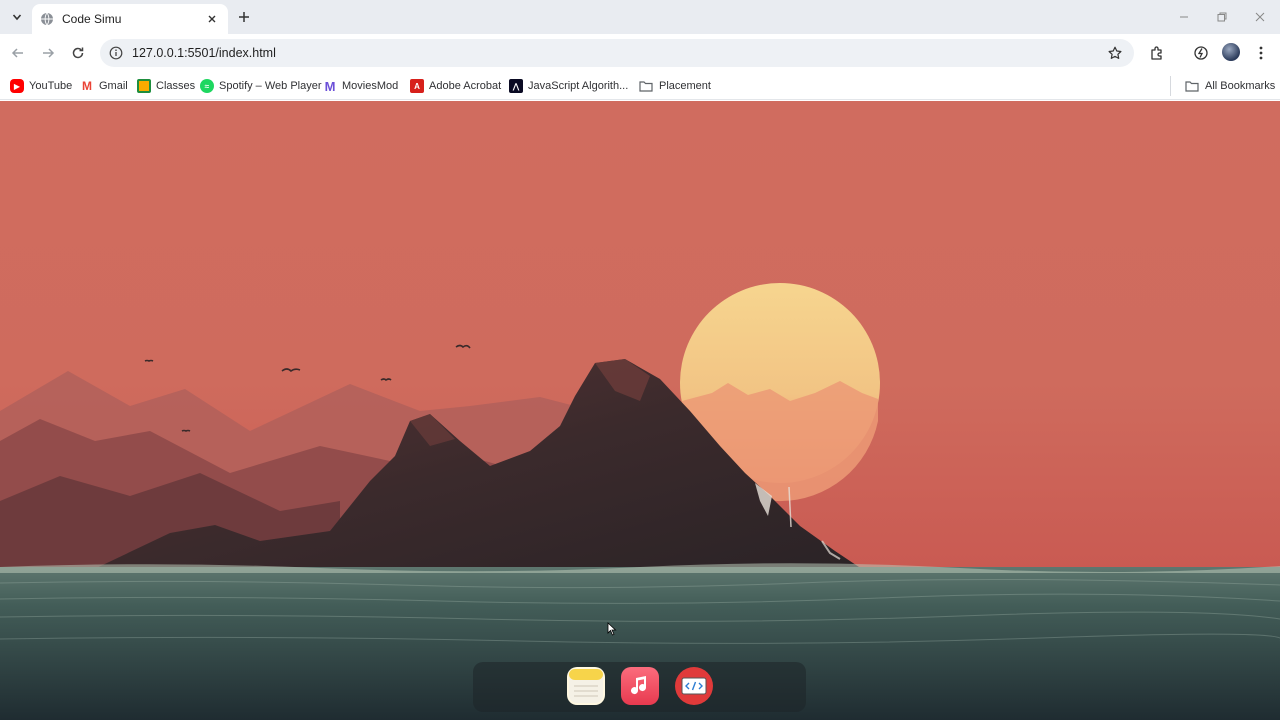 This screenshot has width=1280, height=720. Describe the element at coordinates (130, 19) in the screenshot. I see `active-tab: Code Simu` at that location.